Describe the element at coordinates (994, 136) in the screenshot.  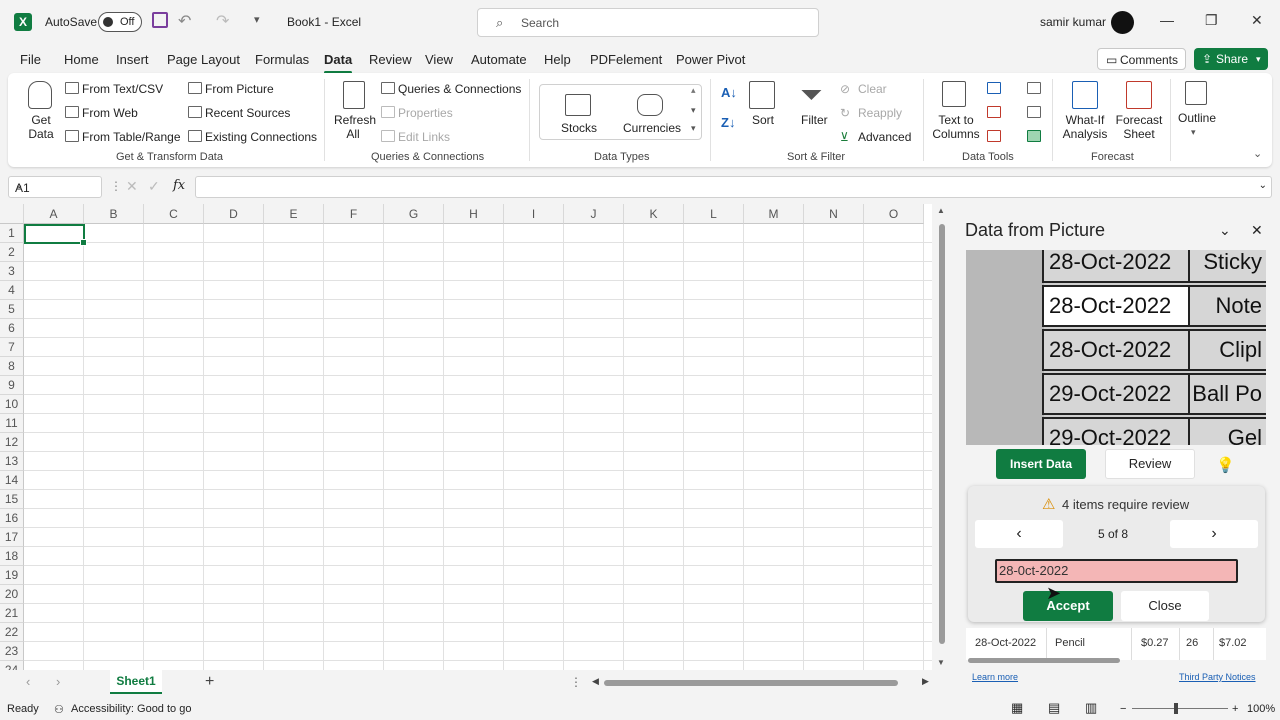
I see `data-validation-icon` at that location.